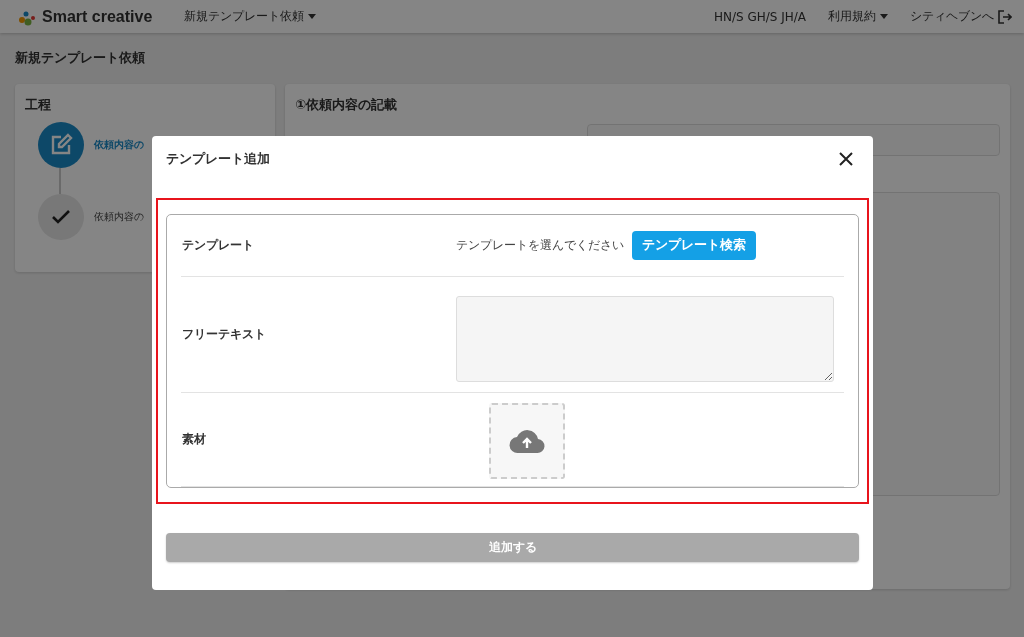 The height and width of the screenshot is (637, 1024). Describe the element at coordinates (218, 159) in the screenshot. I see `modal-title: テンプレート追加` at that location.